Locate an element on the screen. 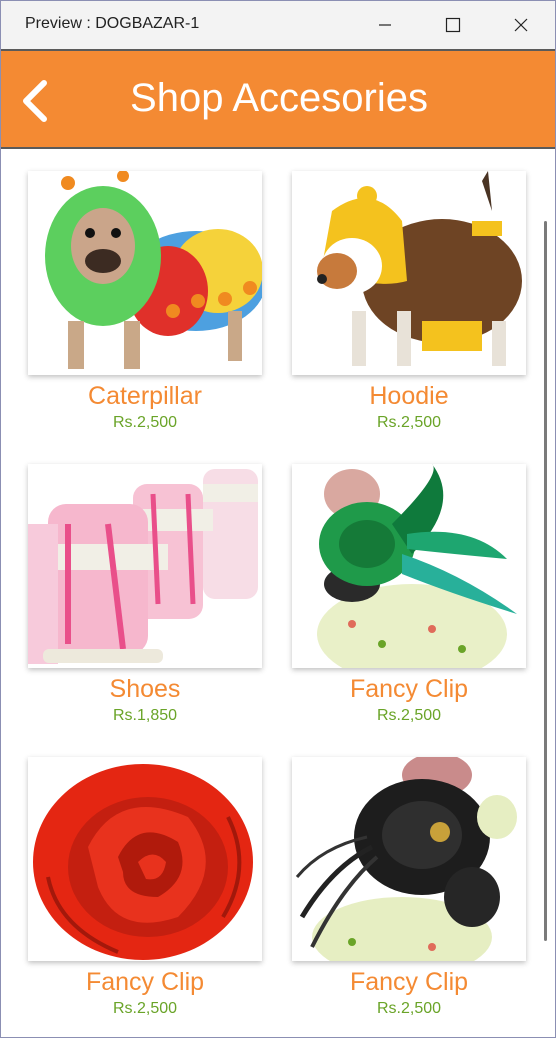 This screenshot has height=1038, width=556. window-title: Preview : DOGBAZAR-1 is located at coordinates (112, 23).